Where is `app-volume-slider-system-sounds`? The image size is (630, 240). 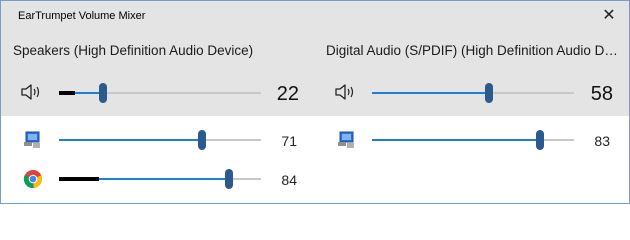 app-volume-slider-system-sounds is located at coordinates (160, 140).